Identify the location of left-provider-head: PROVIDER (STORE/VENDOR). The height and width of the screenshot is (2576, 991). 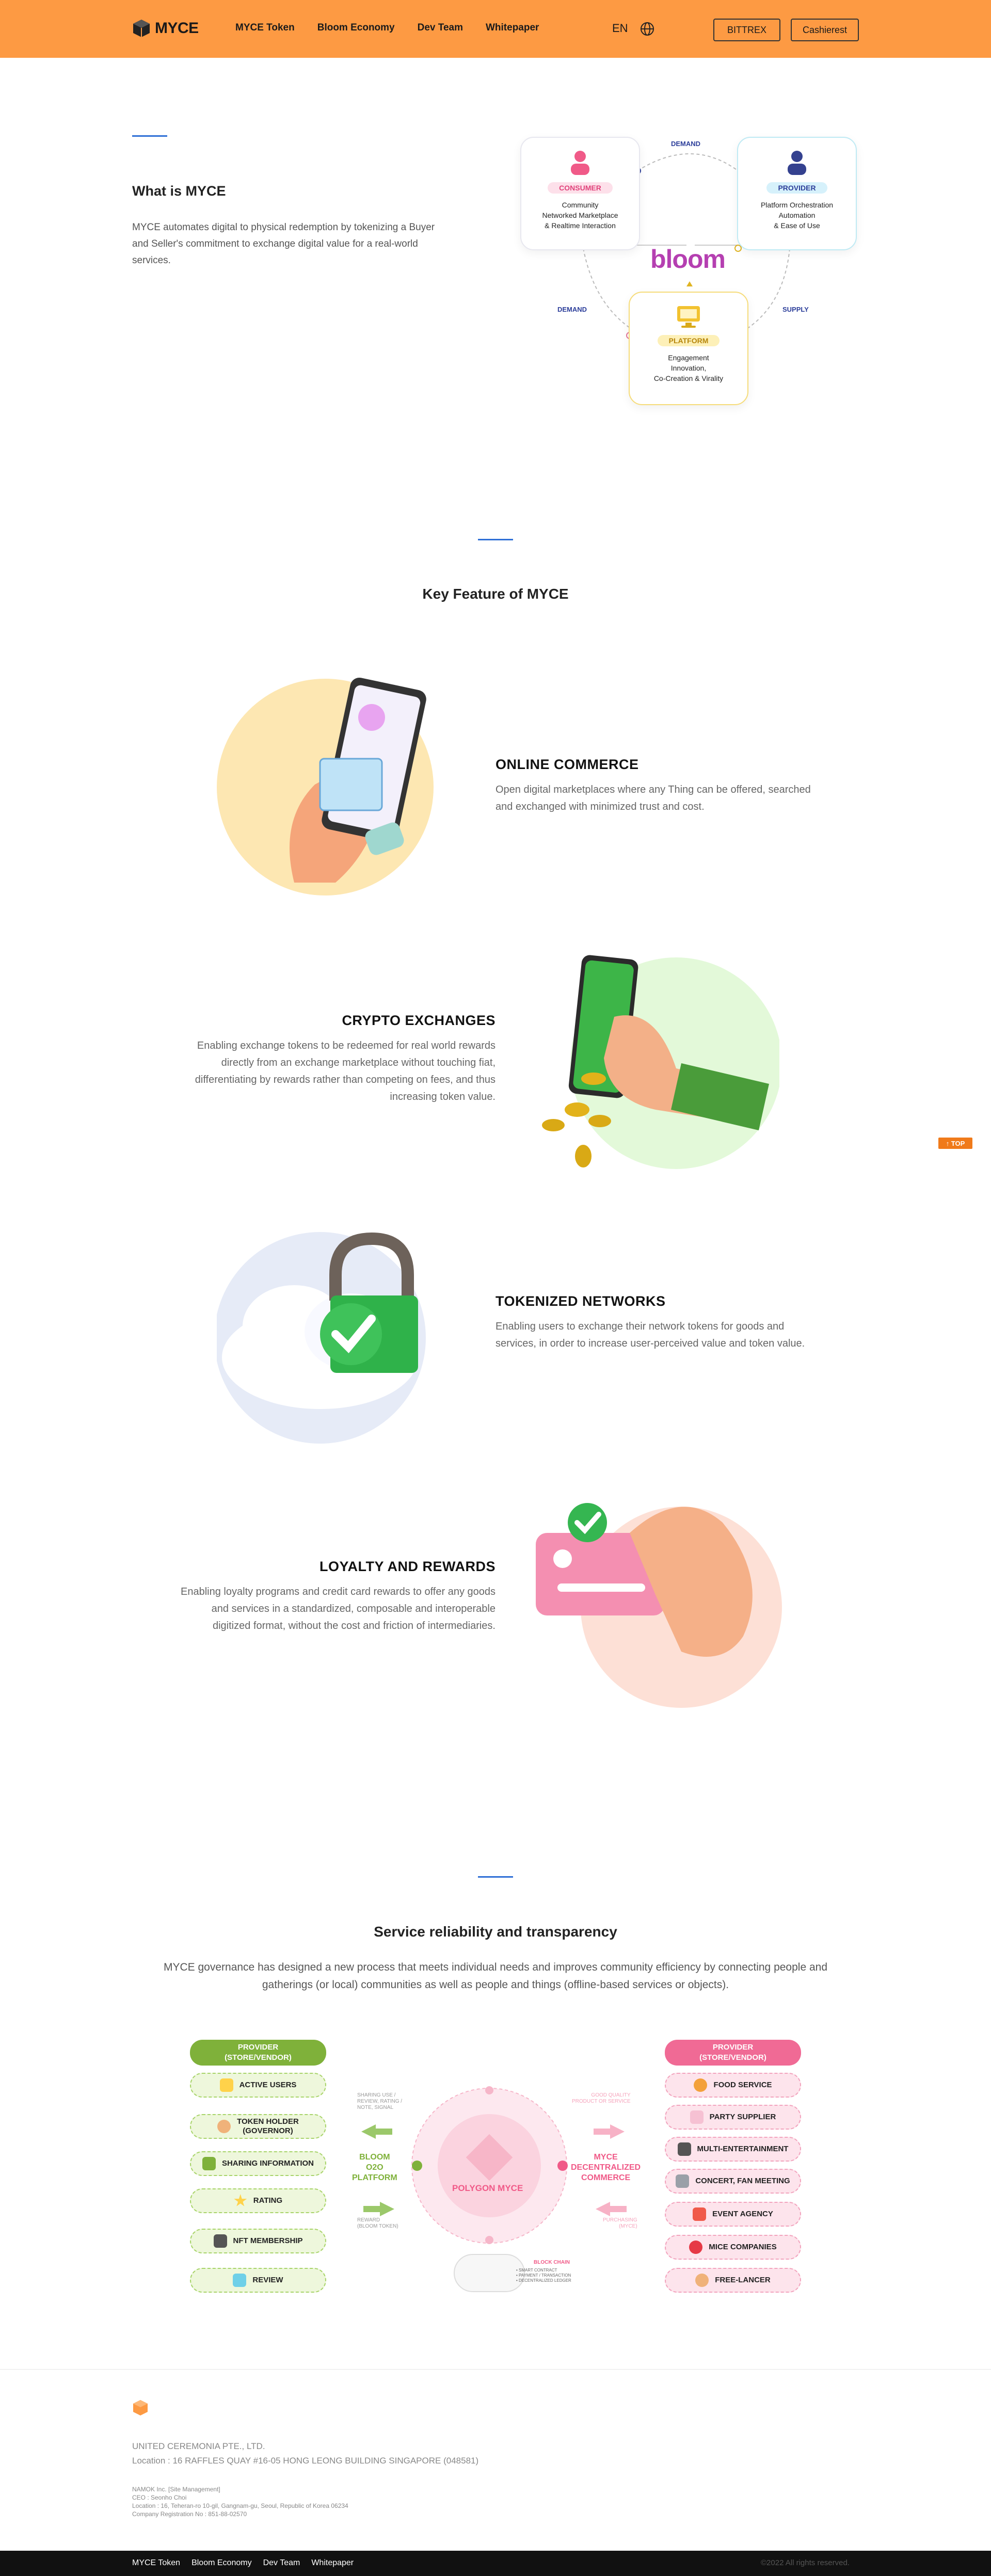
(258, 2053).